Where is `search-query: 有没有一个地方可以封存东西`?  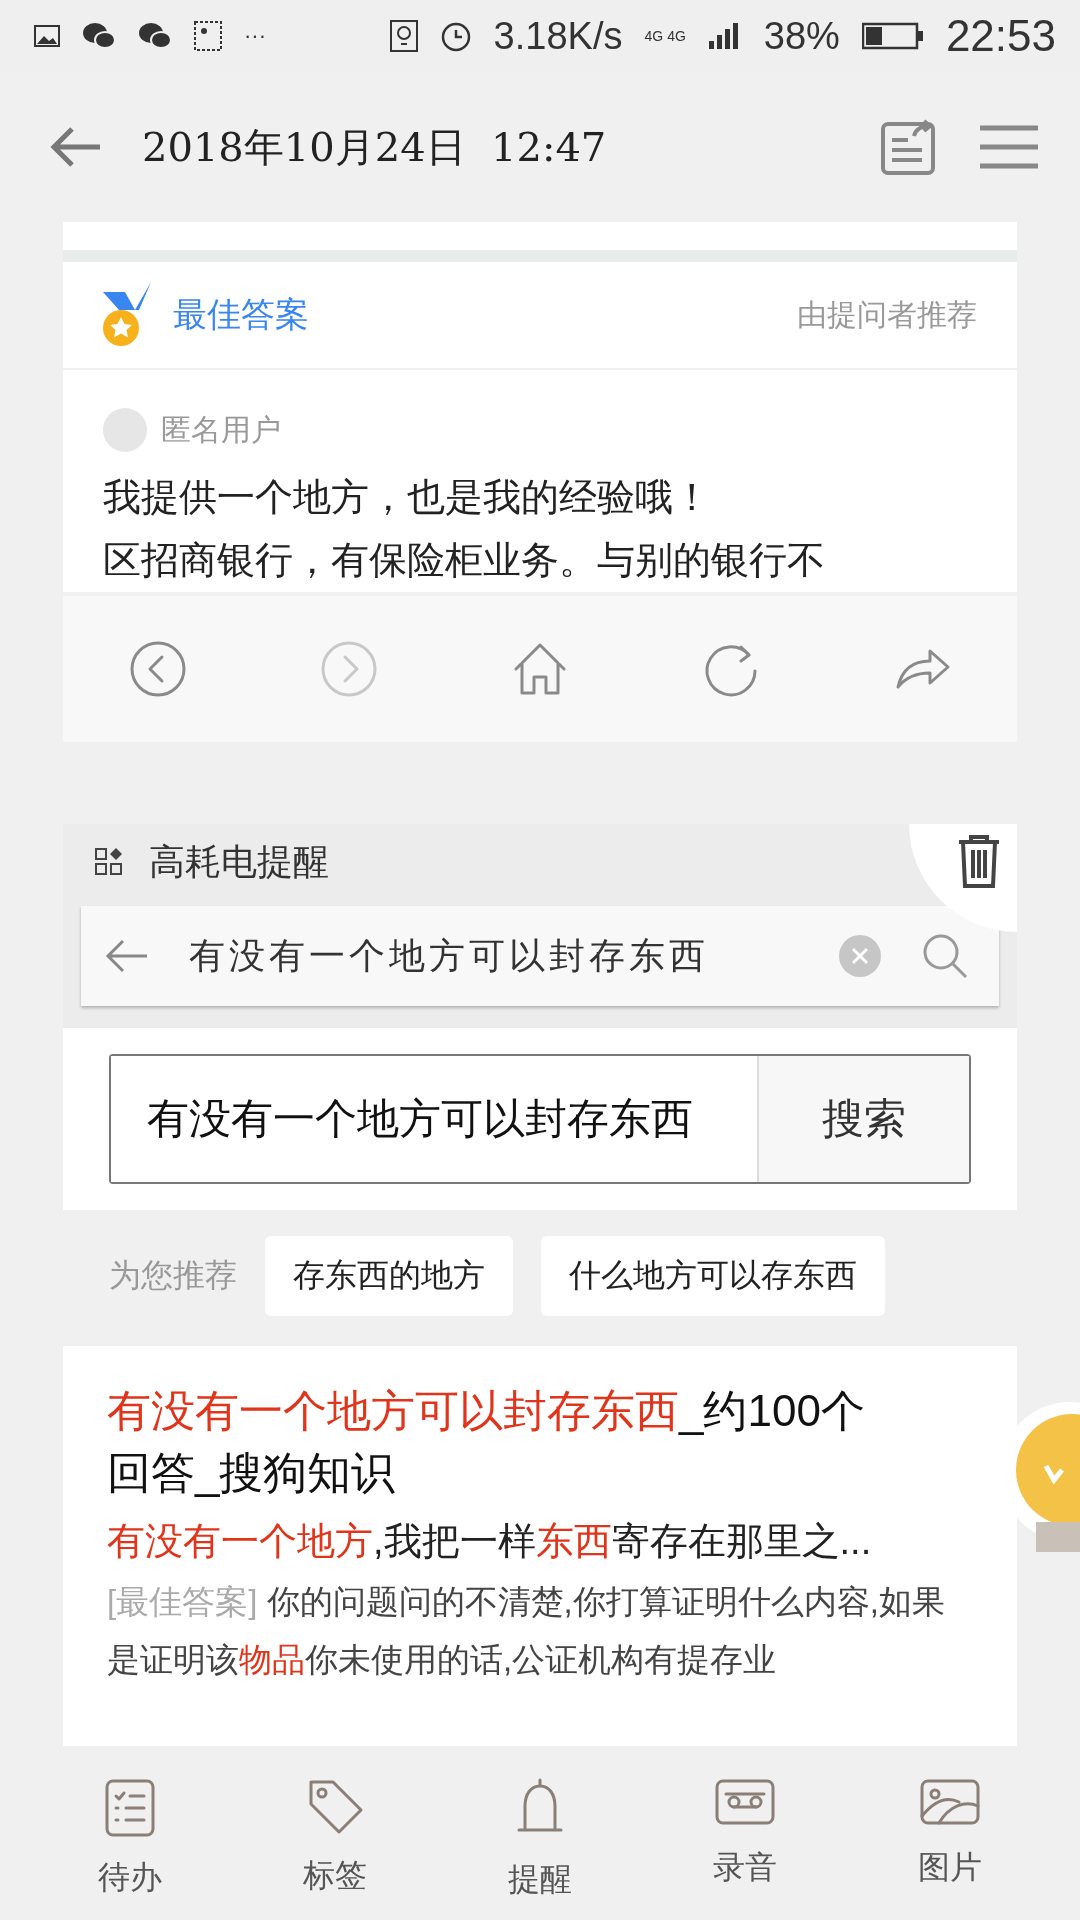
search-query: 有没有一个地方可以封存东西 is located at coordinates (449, 955).